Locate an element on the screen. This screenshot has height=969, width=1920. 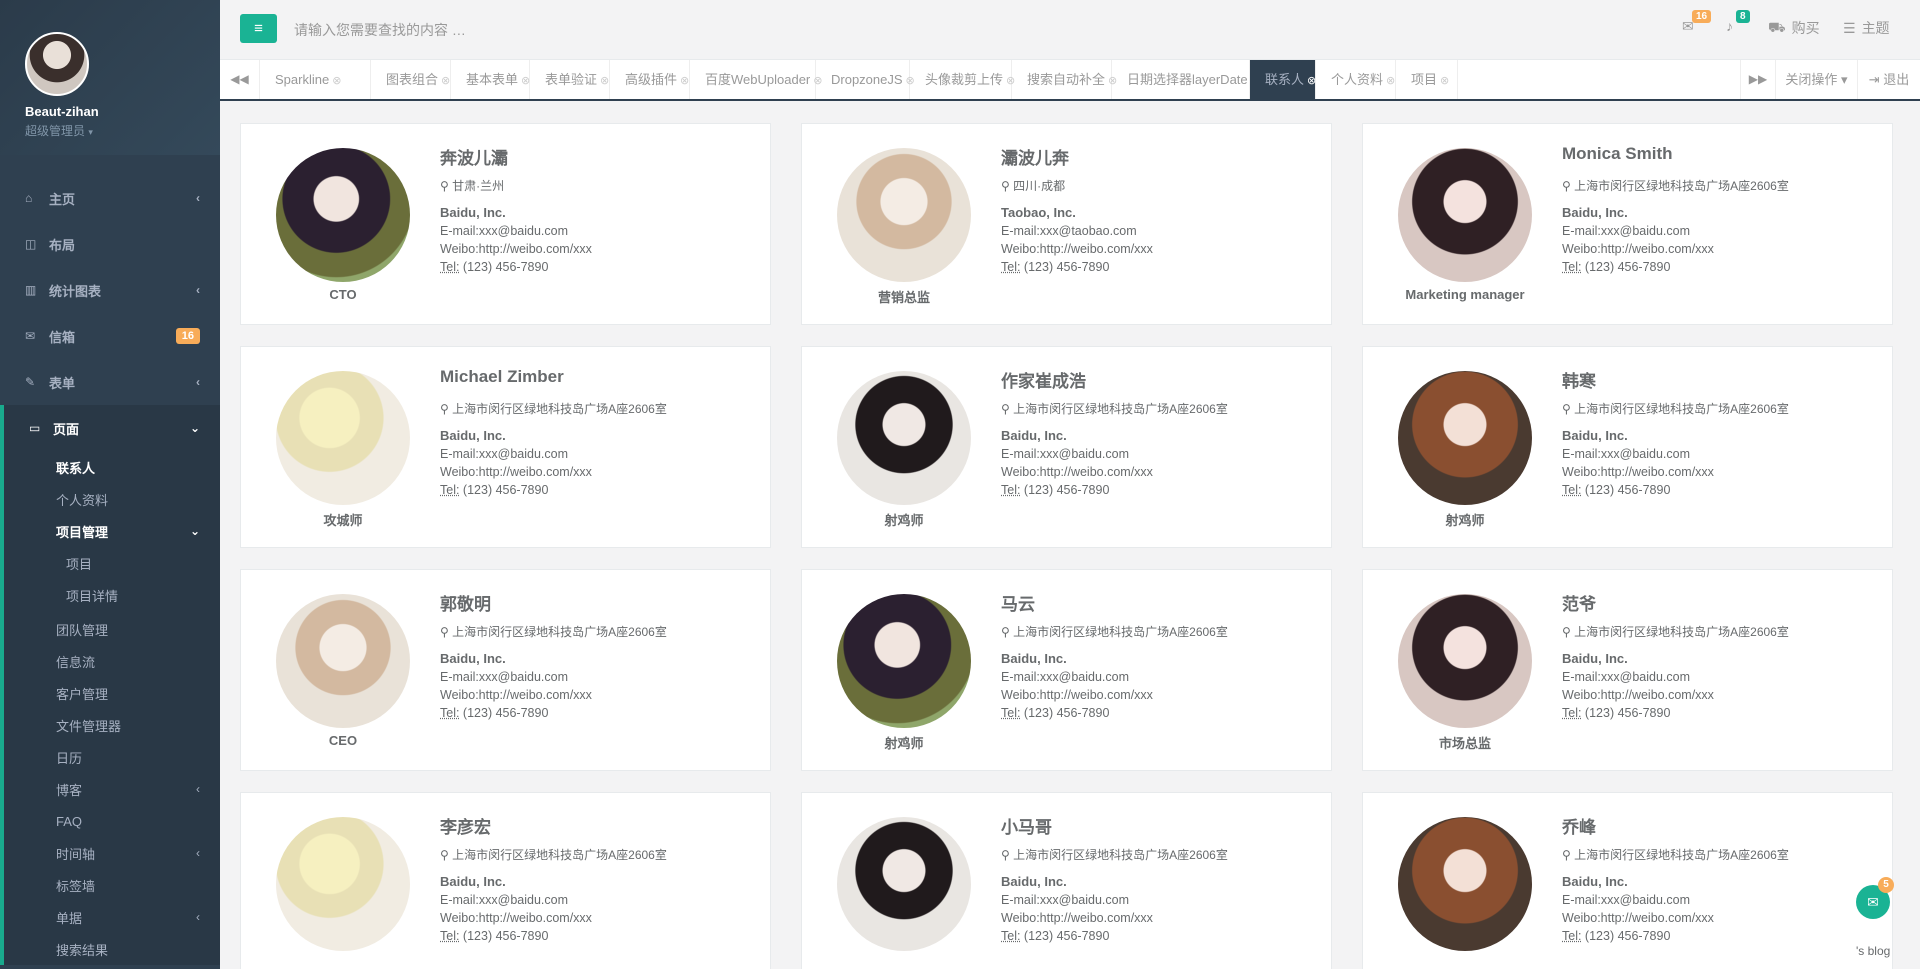
tab-label: 图表组合 is located at coordinates (412, 79).